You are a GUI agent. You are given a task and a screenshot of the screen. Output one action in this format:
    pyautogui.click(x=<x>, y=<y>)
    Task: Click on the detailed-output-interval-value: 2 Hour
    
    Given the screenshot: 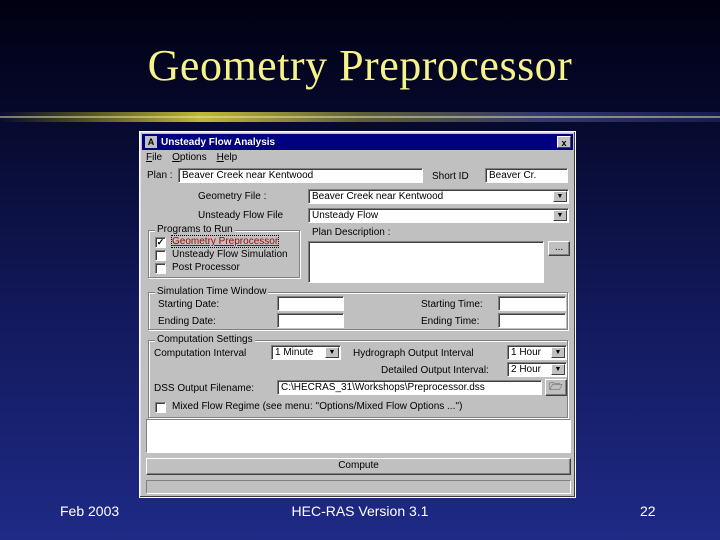 What is the action you would take?
    pyautogui.click(x=526, y=369)
    